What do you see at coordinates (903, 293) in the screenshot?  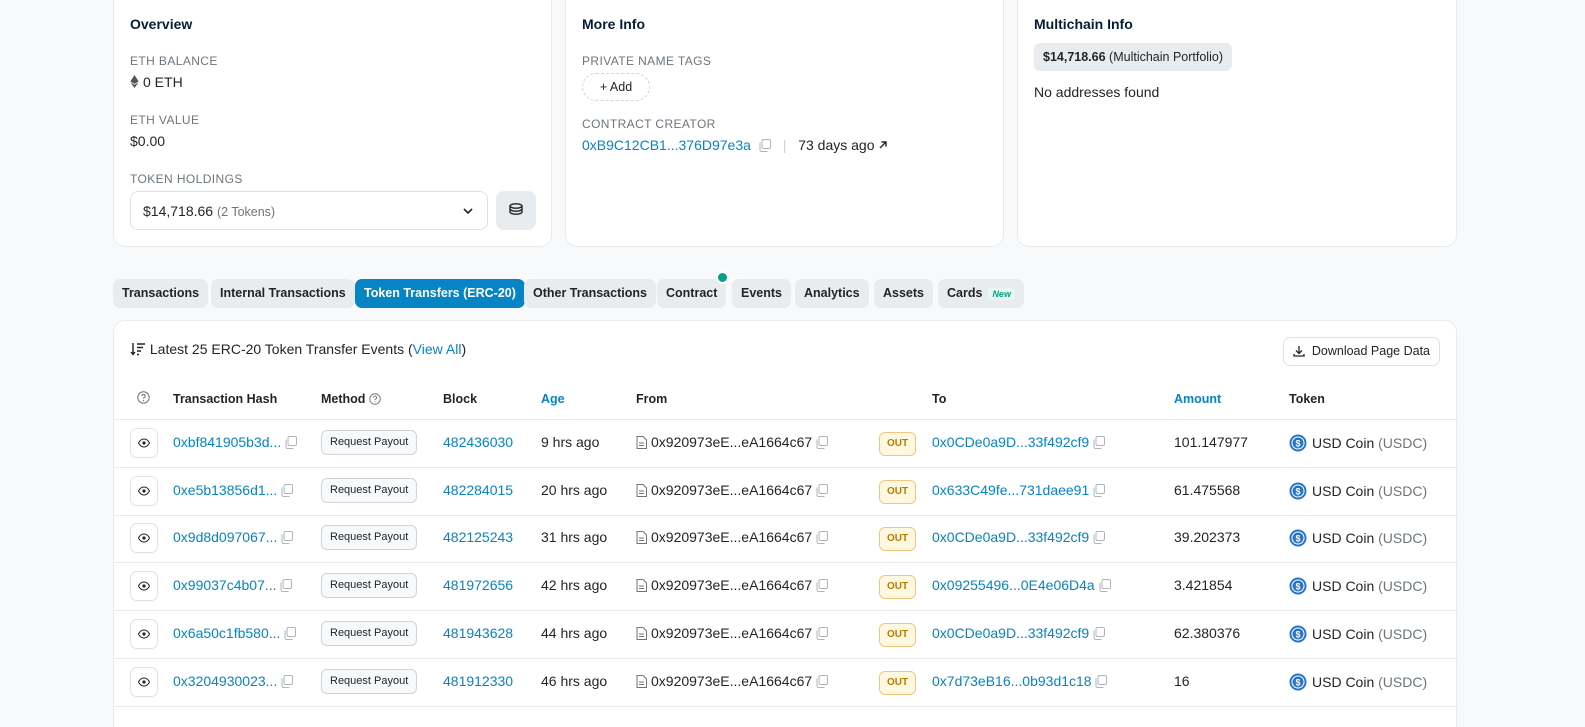 I see `tab-assets: Assets` at bounding box center [903, 293].